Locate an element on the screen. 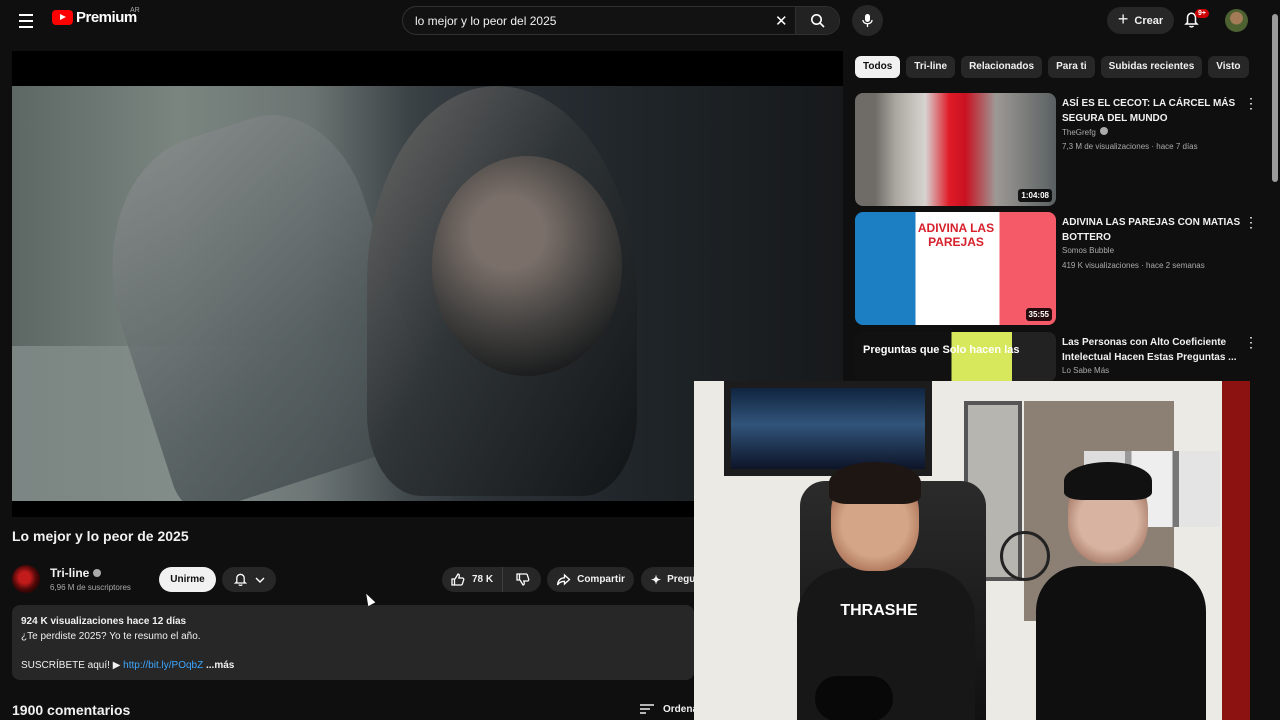  streamer-right is located at coordinates (1123, 591).